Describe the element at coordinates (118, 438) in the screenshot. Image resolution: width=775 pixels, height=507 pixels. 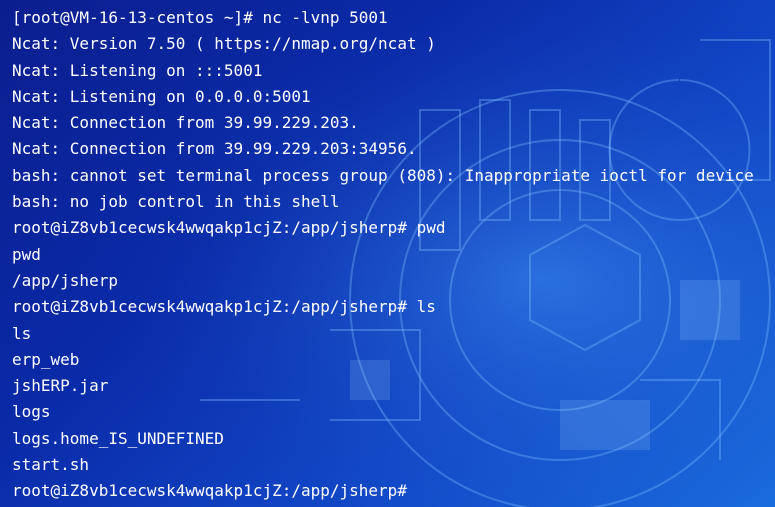
I see `terminal-line: logs.home_IS_UNDEFINED` at that location.